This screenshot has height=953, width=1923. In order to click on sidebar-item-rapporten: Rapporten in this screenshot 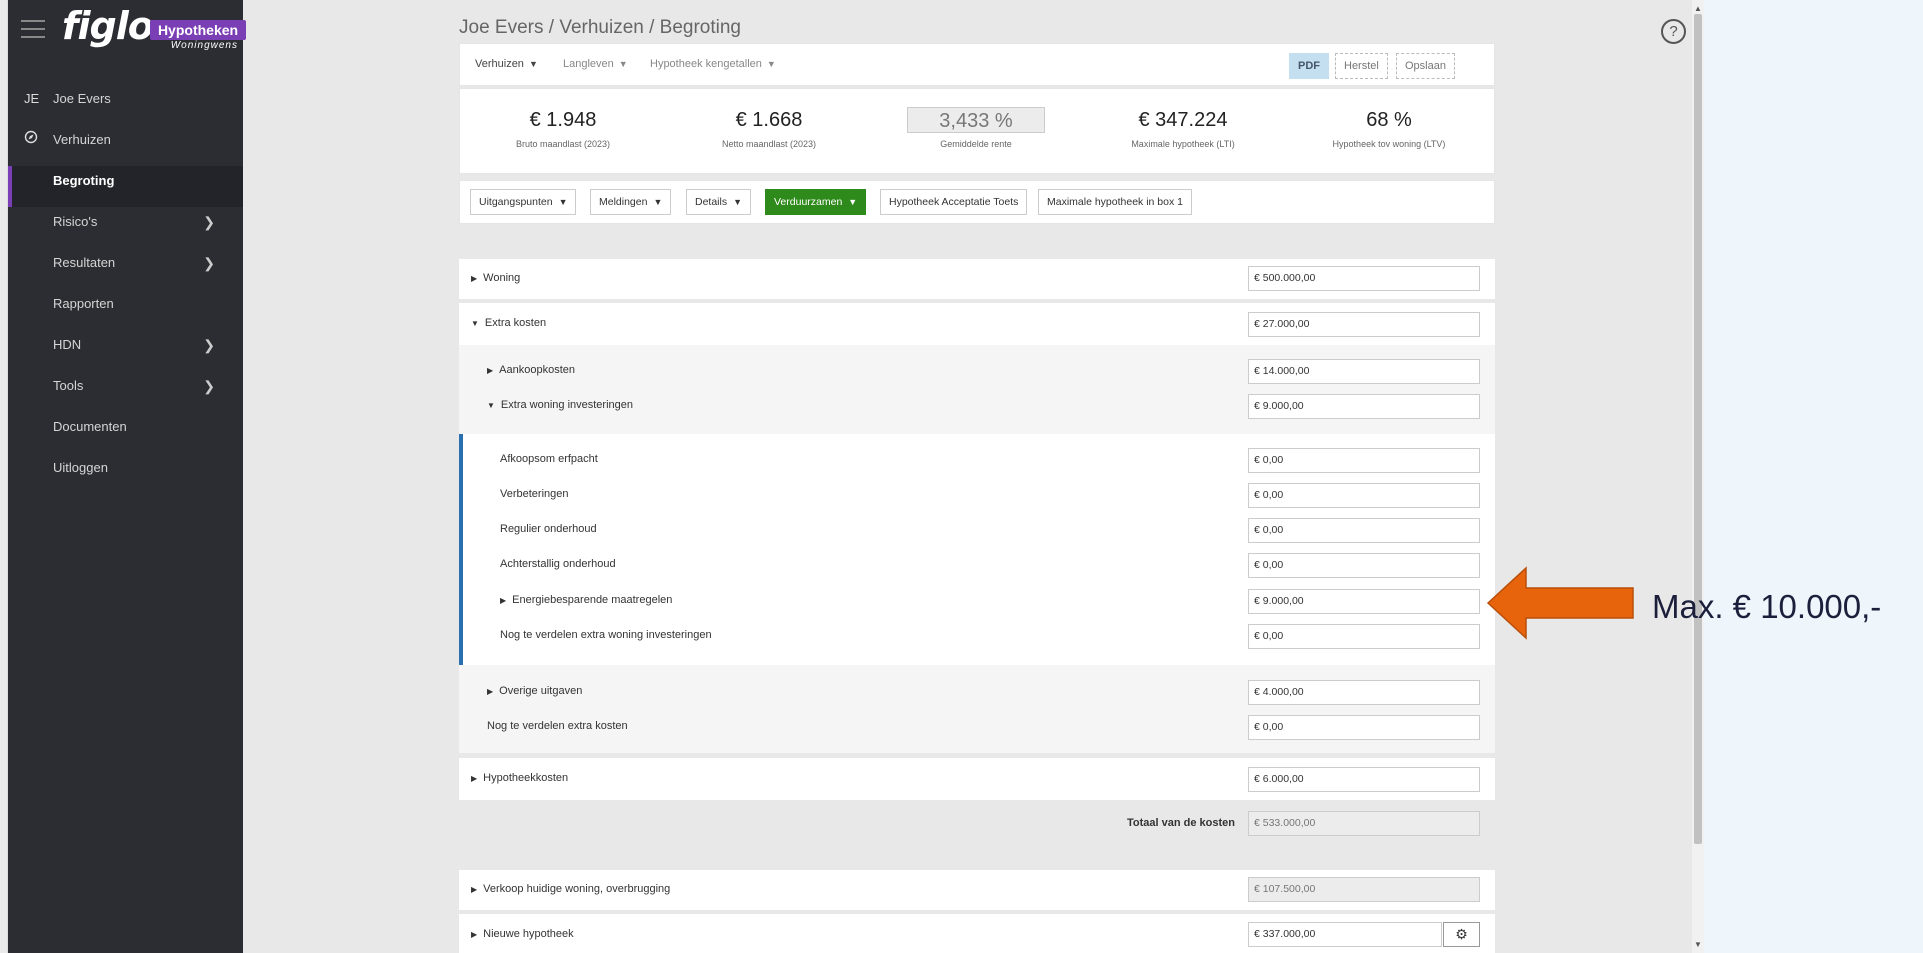, I will do `click(125, 309)`.